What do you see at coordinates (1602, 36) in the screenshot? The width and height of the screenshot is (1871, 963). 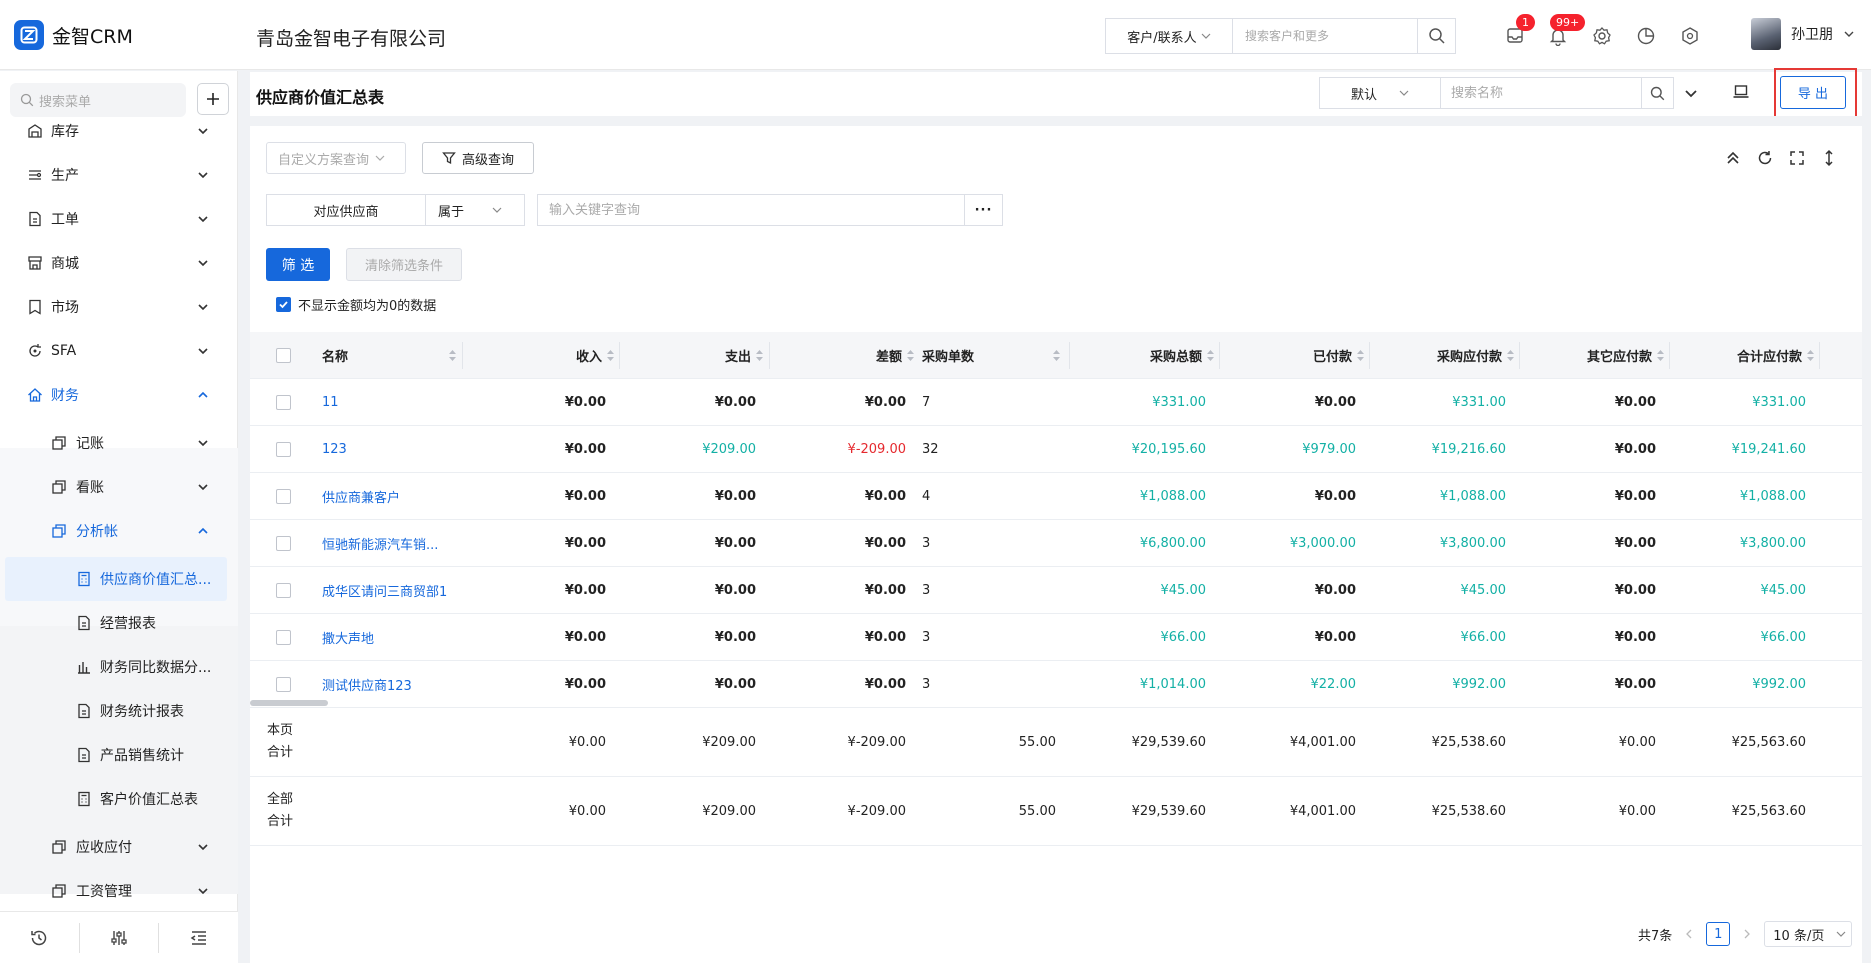 I see `settings-button` at bounding box center [1602, 36].